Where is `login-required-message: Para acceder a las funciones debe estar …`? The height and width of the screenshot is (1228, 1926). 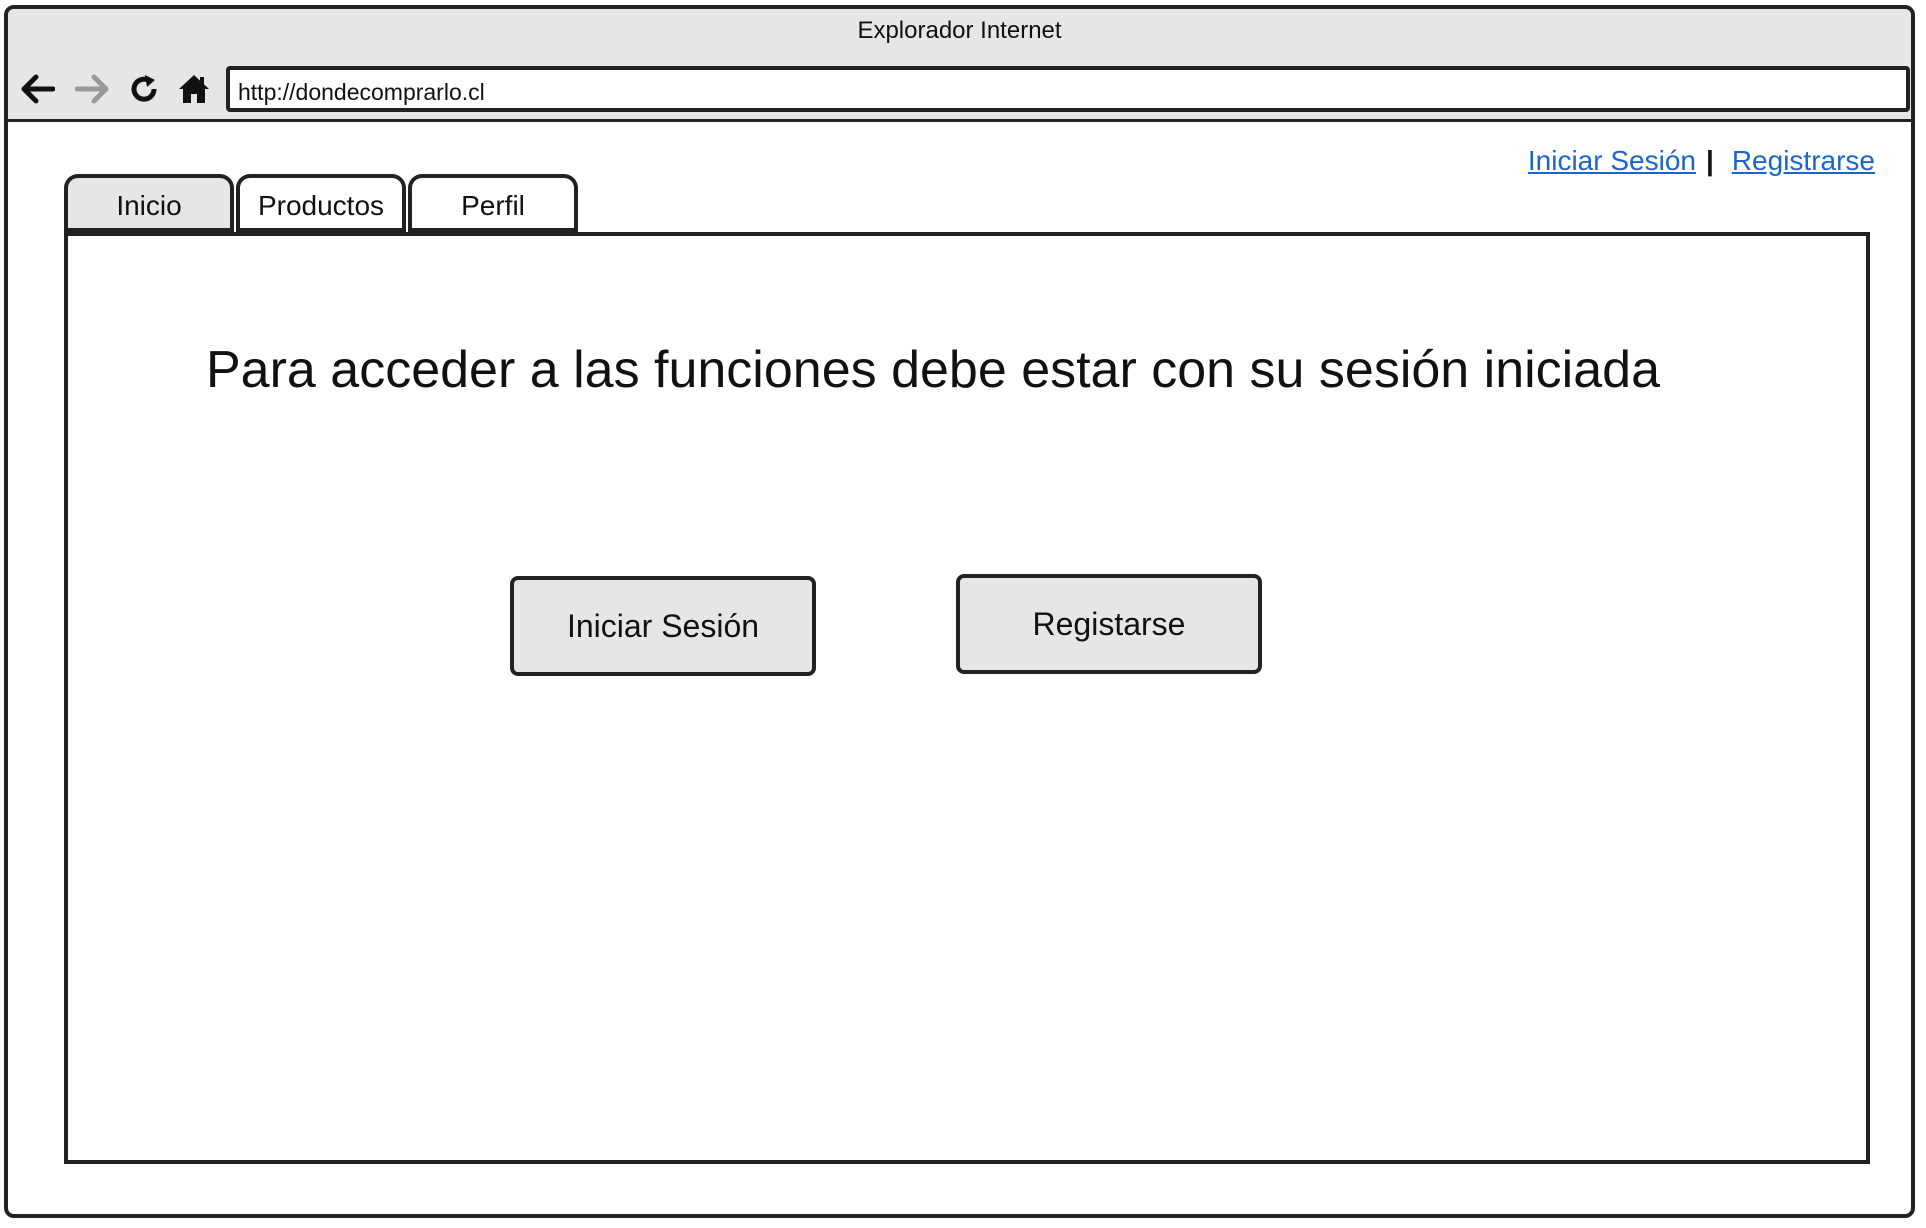 login-required-message: Para acceder a las funciones debe estar … is located at coordinates (933, 370).